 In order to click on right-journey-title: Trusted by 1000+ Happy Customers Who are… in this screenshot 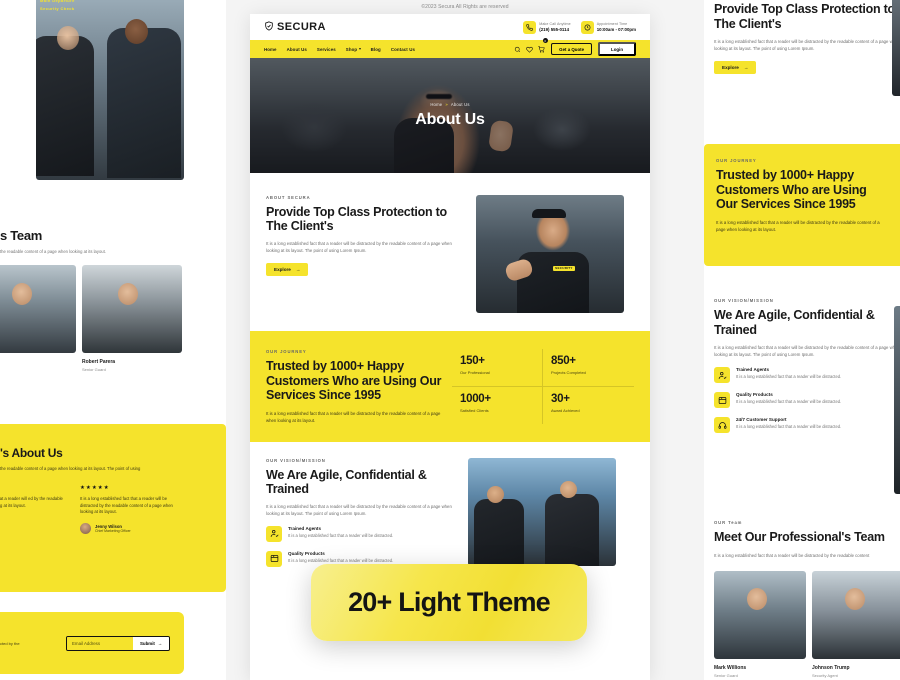, I will do `click(791, 189)`.